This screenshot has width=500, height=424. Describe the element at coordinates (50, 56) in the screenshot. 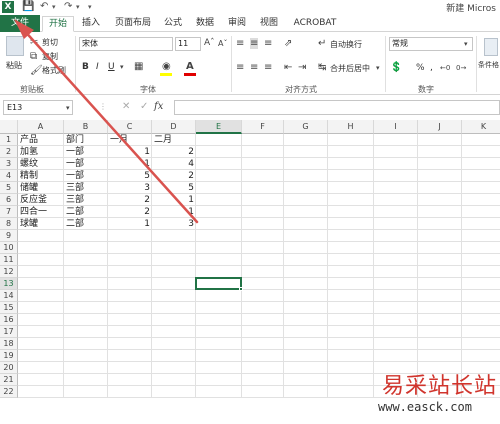

I see `copy-button: 复制` at that location.